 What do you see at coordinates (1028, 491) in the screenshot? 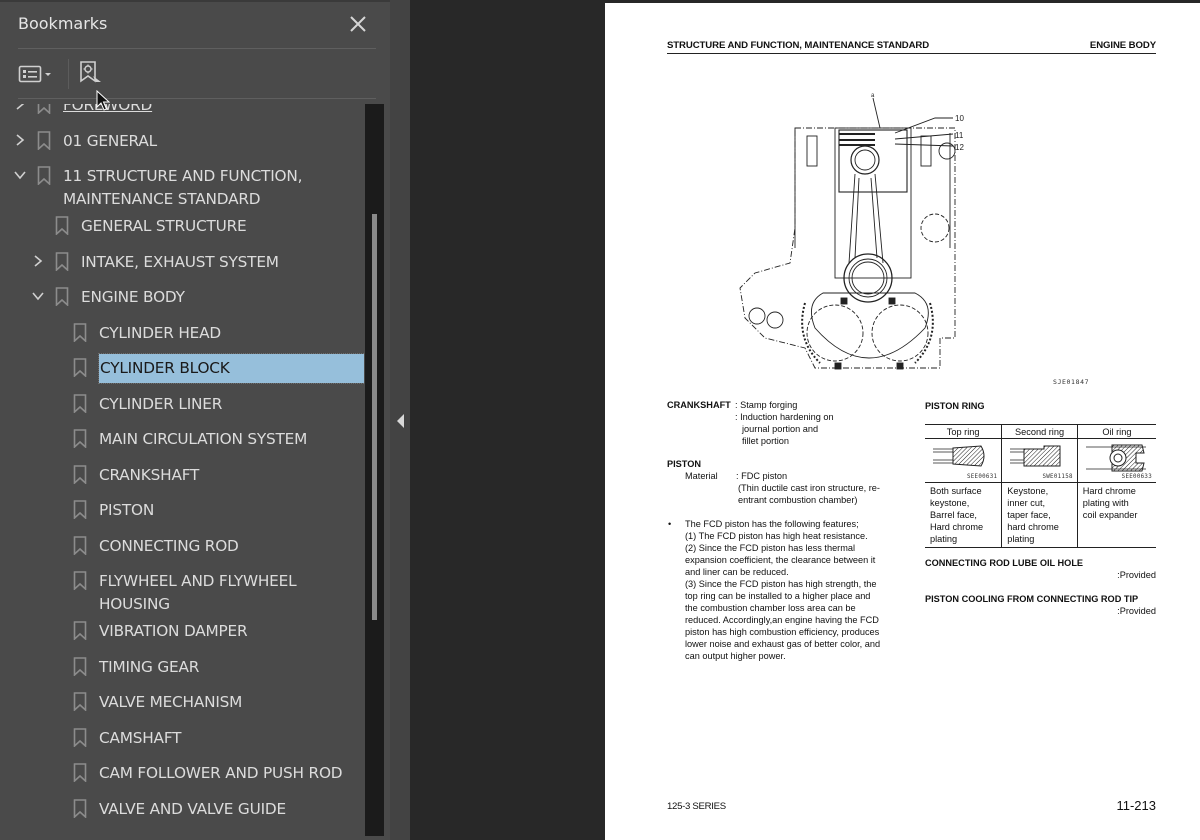
I see `ring-description-line: Keystone,` at bounding box center [1028, 491].